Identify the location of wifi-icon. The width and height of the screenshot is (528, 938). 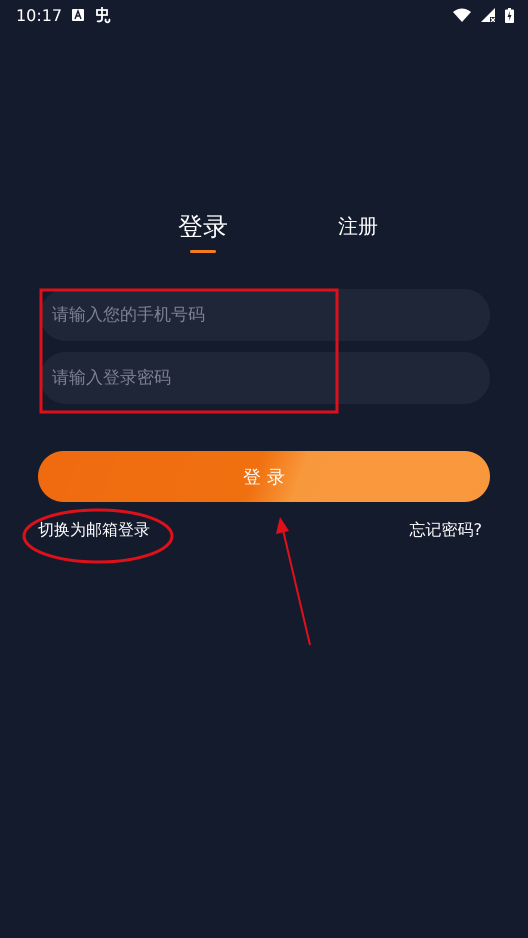
(462, 15).